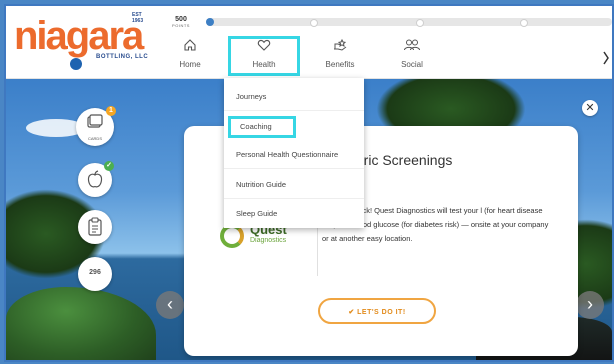  What do you see at coordinates (94, 138) in the screenshot?
I see `cards-tile-caption: CARDS` at bounding box center [94, 138].